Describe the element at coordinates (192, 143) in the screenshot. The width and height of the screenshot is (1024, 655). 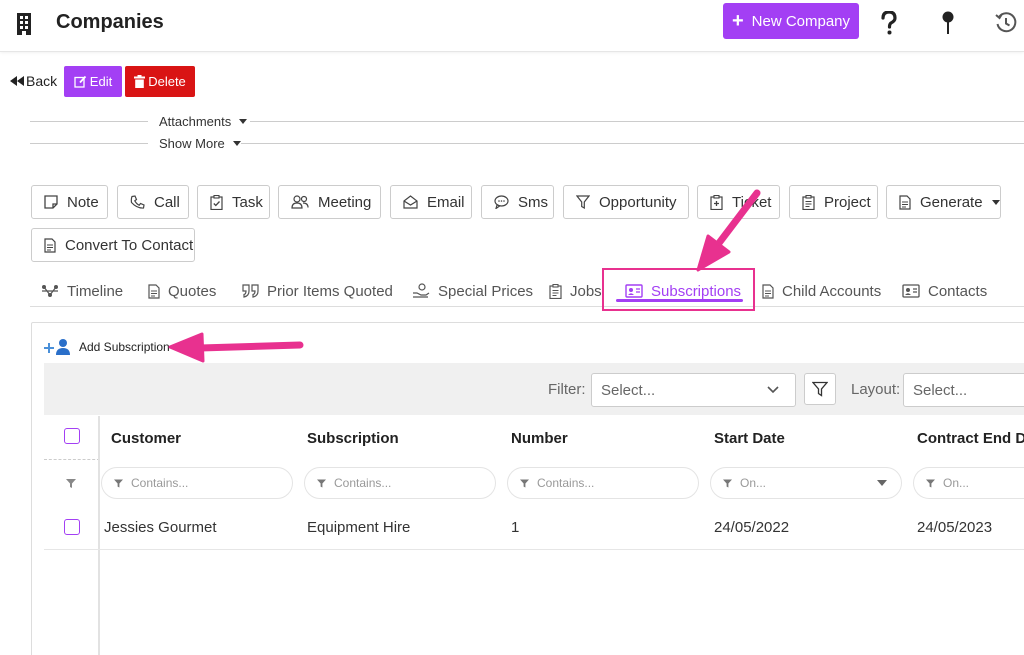
I see `show-more-label: Show More` at that location.